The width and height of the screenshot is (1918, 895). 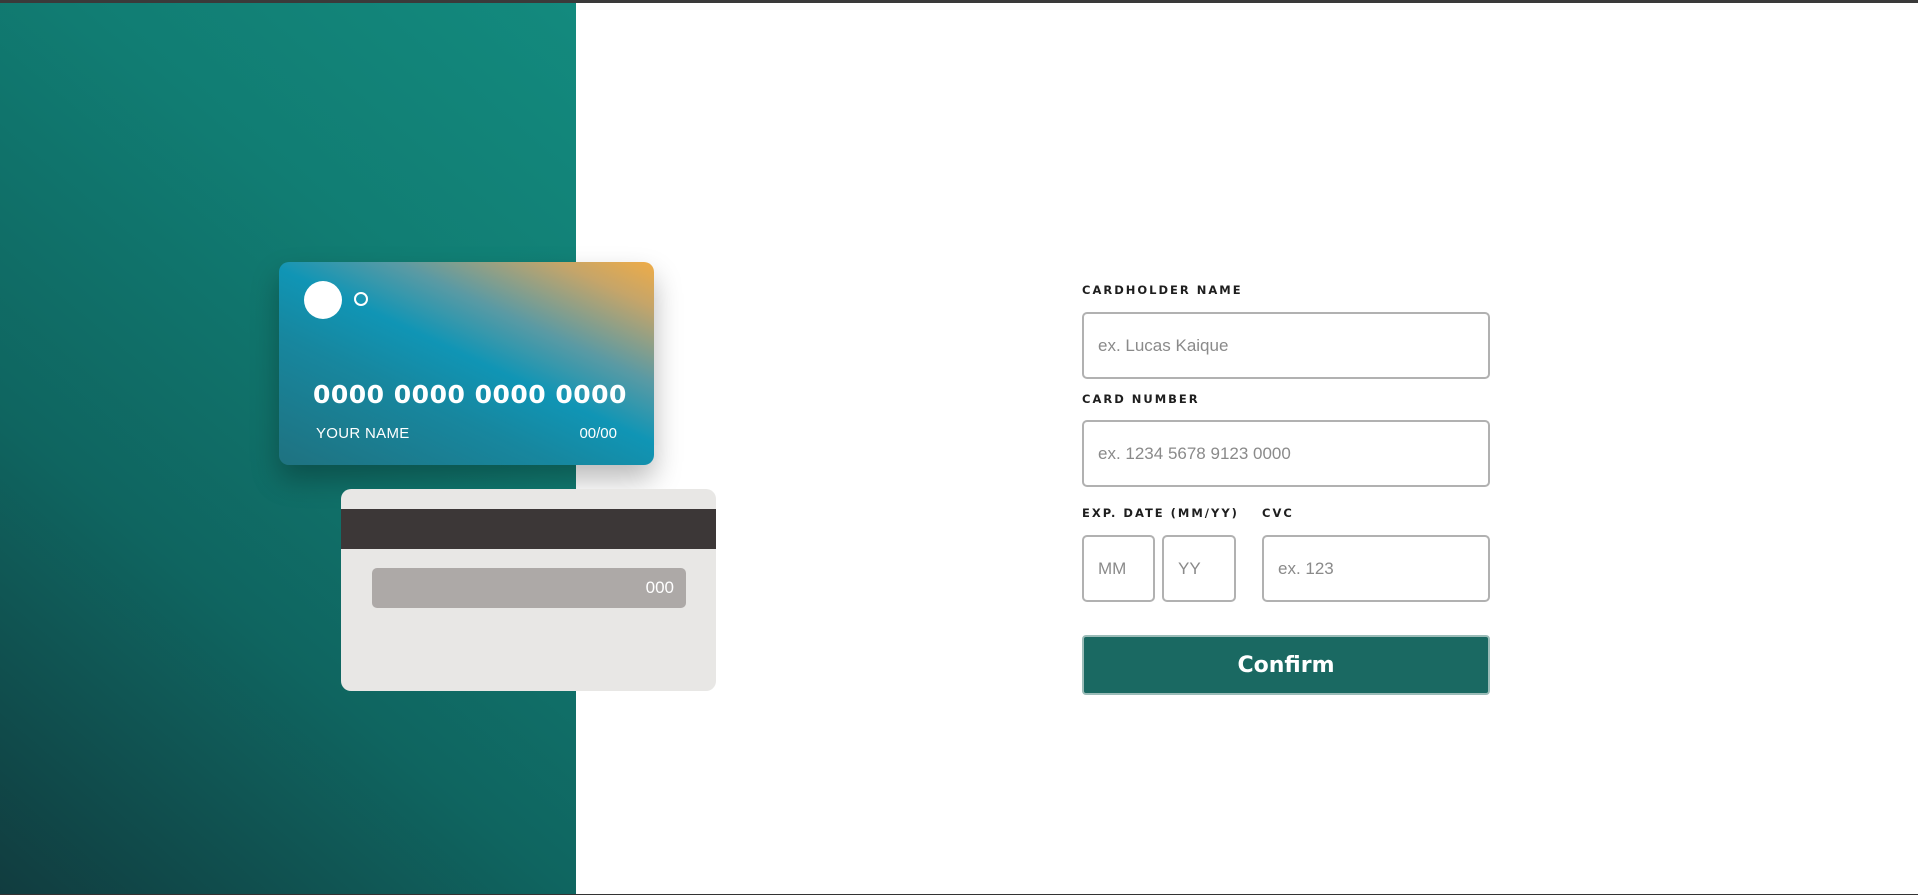 What do you see at coordinates (1376, 568) in the screenshot?
I see `cvc-input` at bounding box center [1376, 568].